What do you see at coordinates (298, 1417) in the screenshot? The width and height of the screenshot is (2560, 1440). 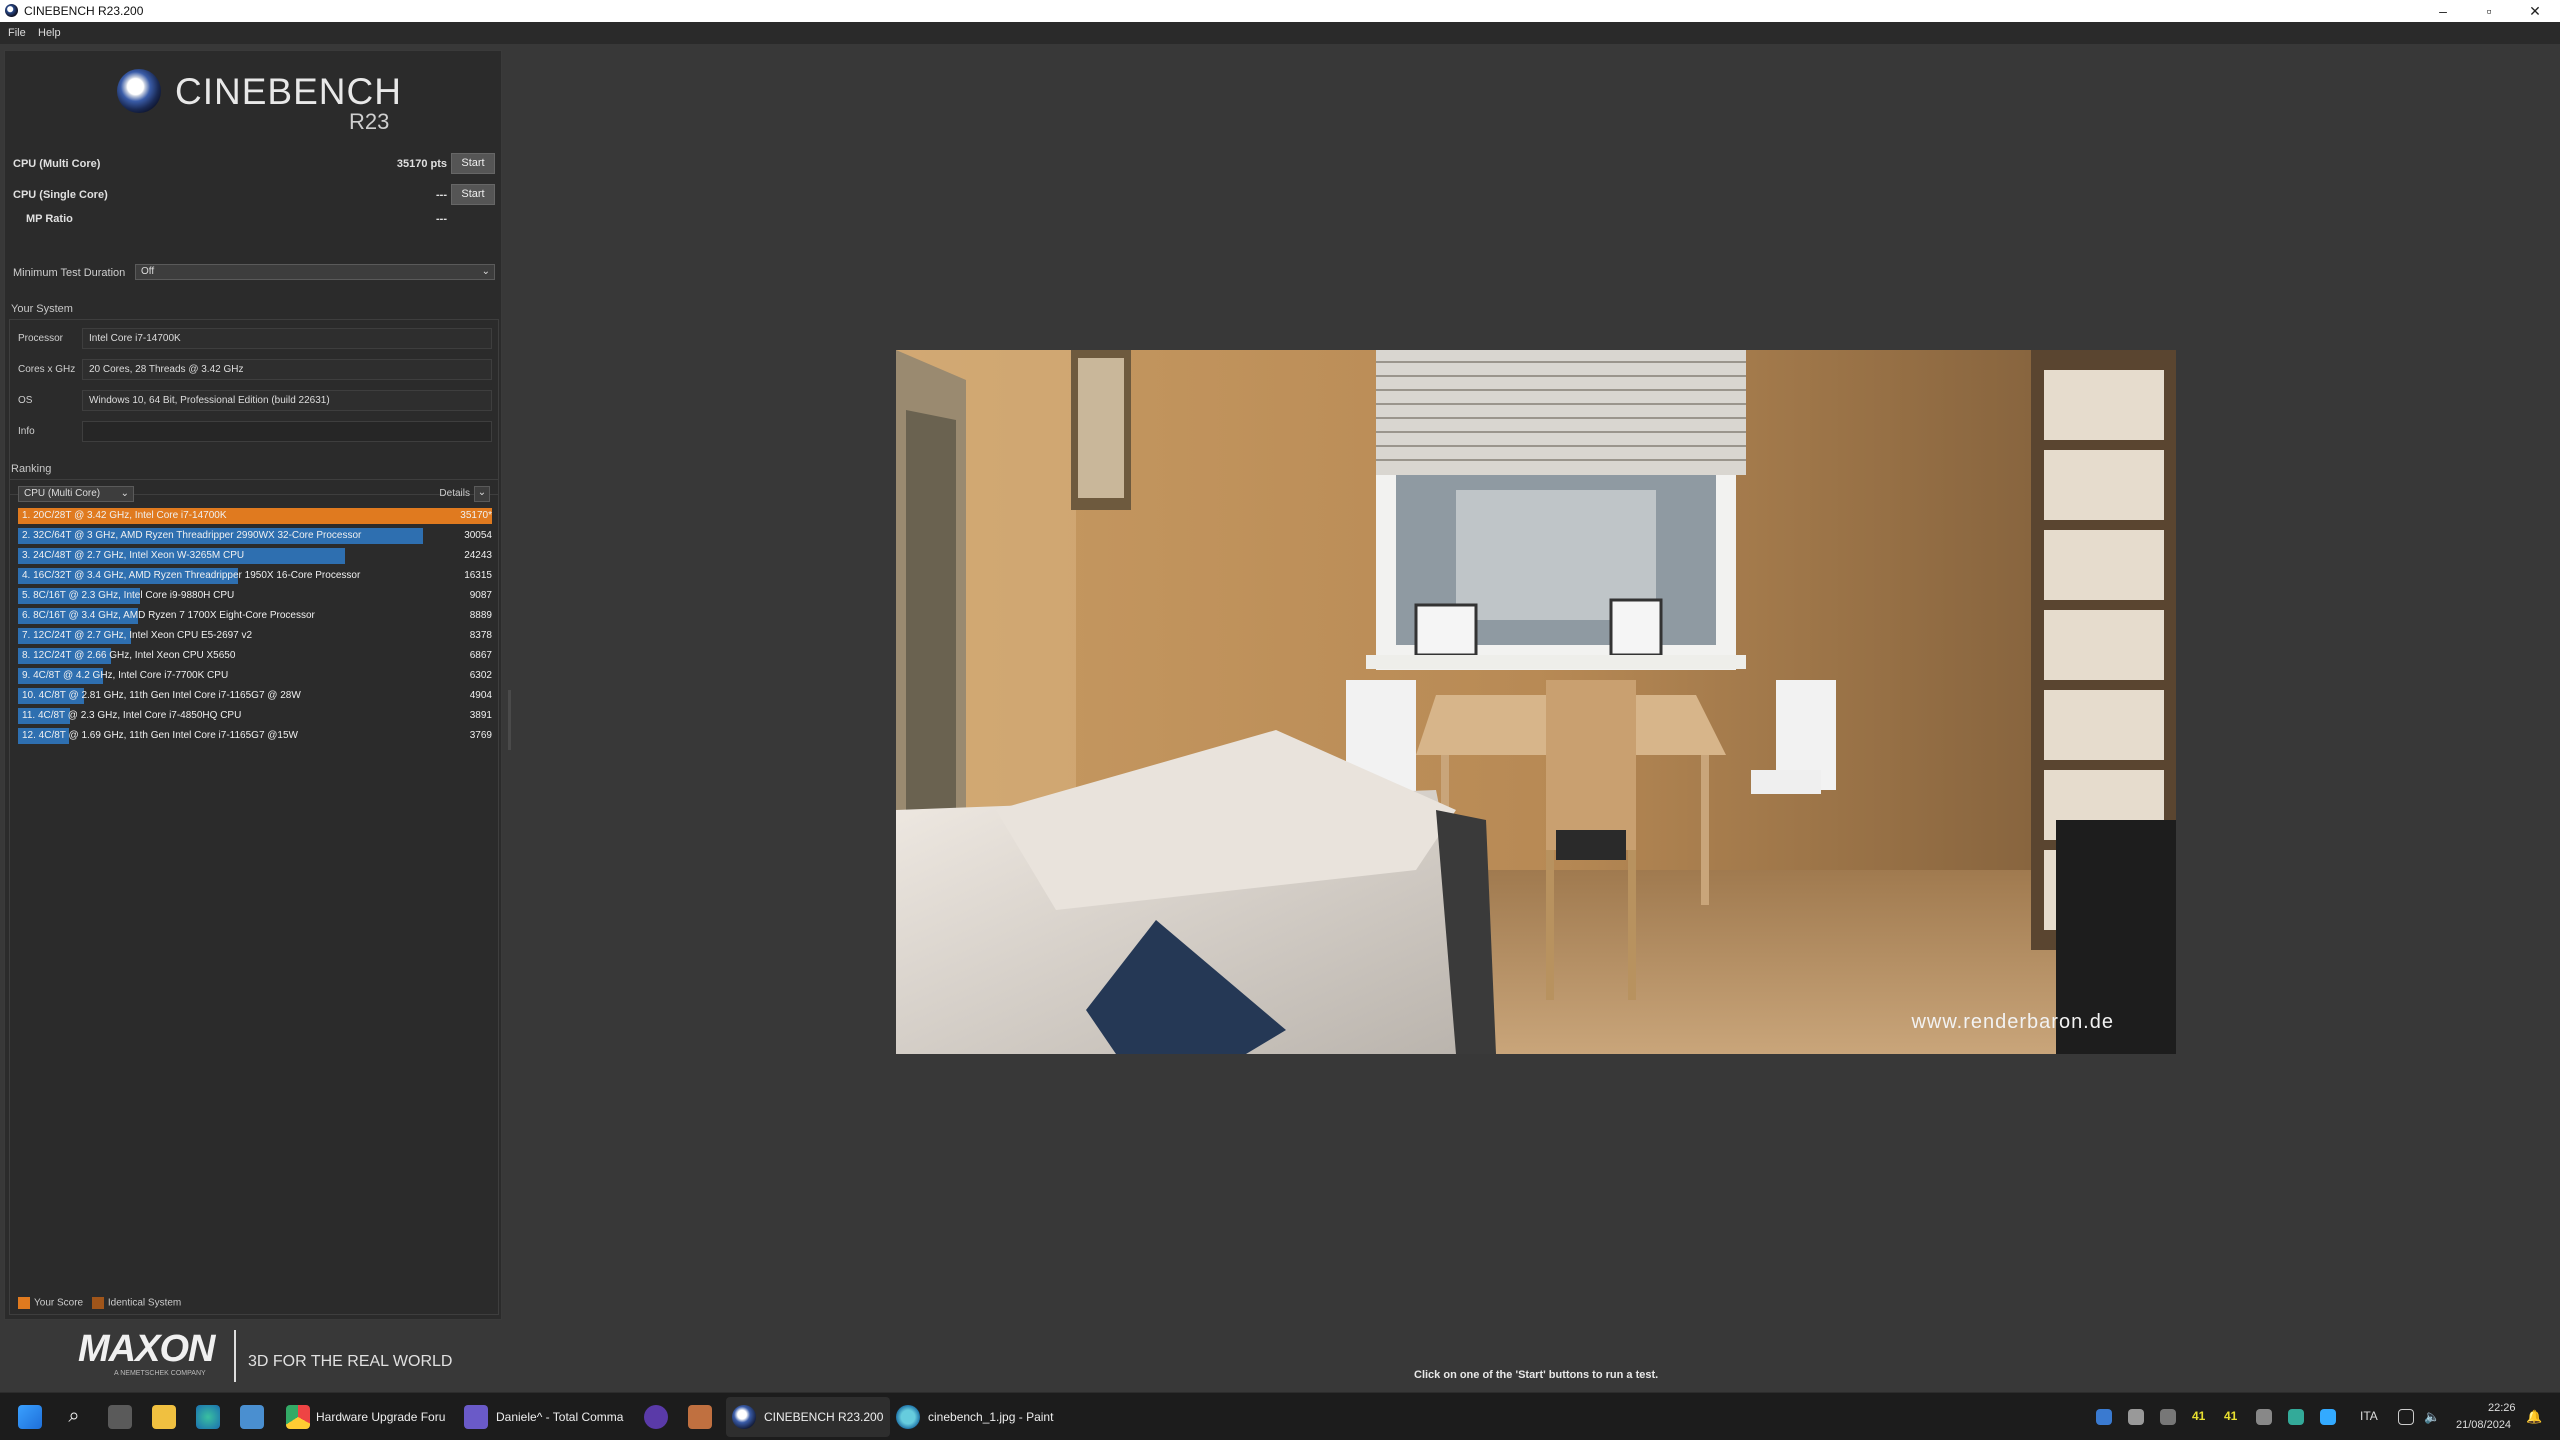 I see `chrome-icon` at bounding box center [298, 1417].